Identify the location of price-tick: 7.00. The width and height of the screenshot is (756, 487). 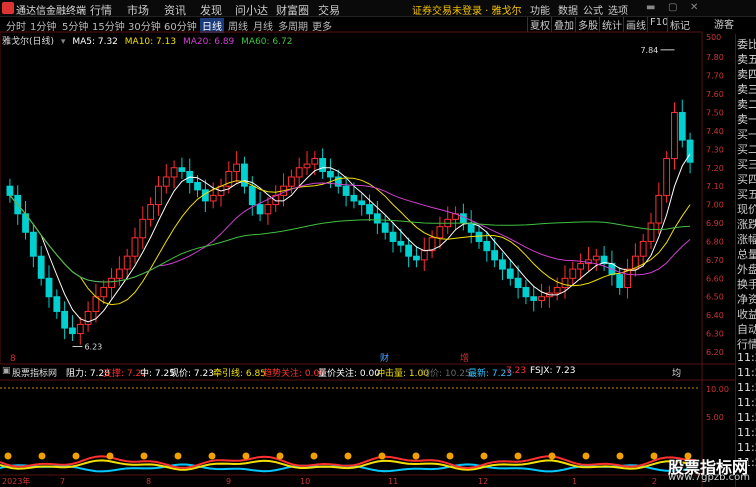
(715, 205).